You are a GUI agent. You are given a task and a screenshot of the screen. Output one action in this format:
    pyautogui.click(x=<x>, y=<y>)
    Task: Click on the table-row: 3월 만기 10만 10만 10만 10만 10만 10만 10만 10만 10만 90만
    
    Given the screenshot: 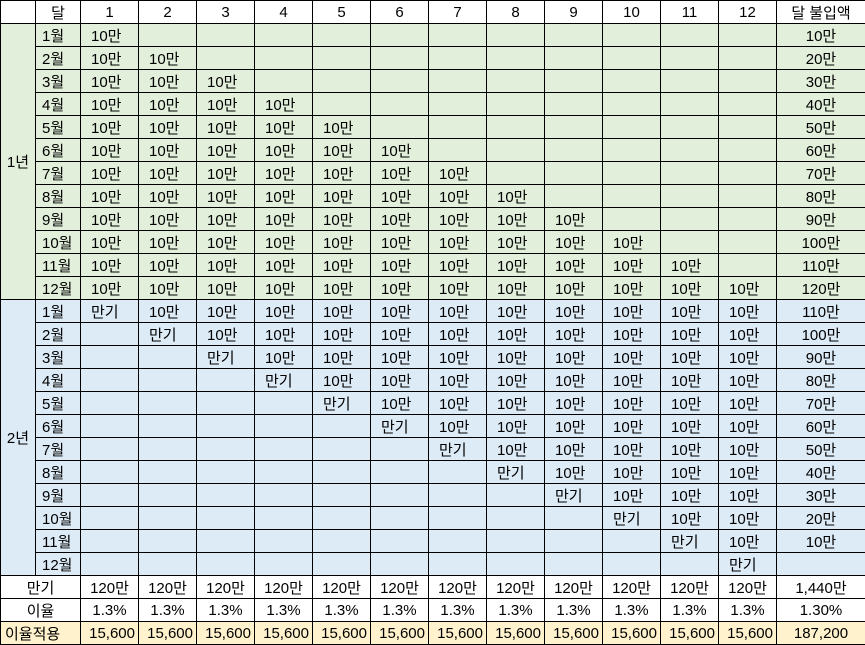 What is the action you would take?
    pyautogui.click(x=433, y=357)
    